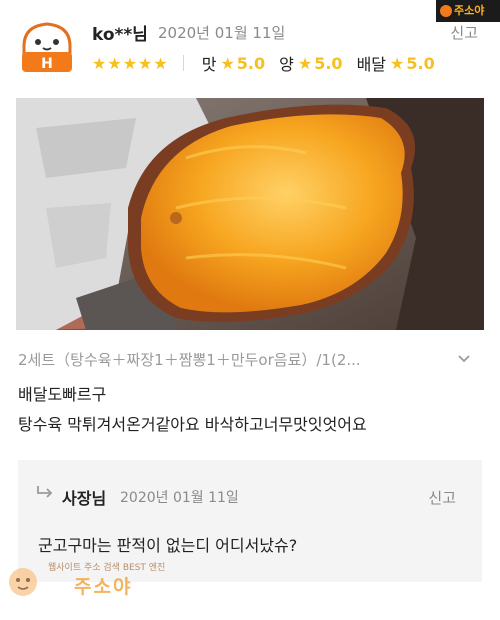 The image size is (500, 620). Describe the element at coordinates (62, 394) in the screenshot. I see `review-text-line-1: 배달도빠르구` at that location.